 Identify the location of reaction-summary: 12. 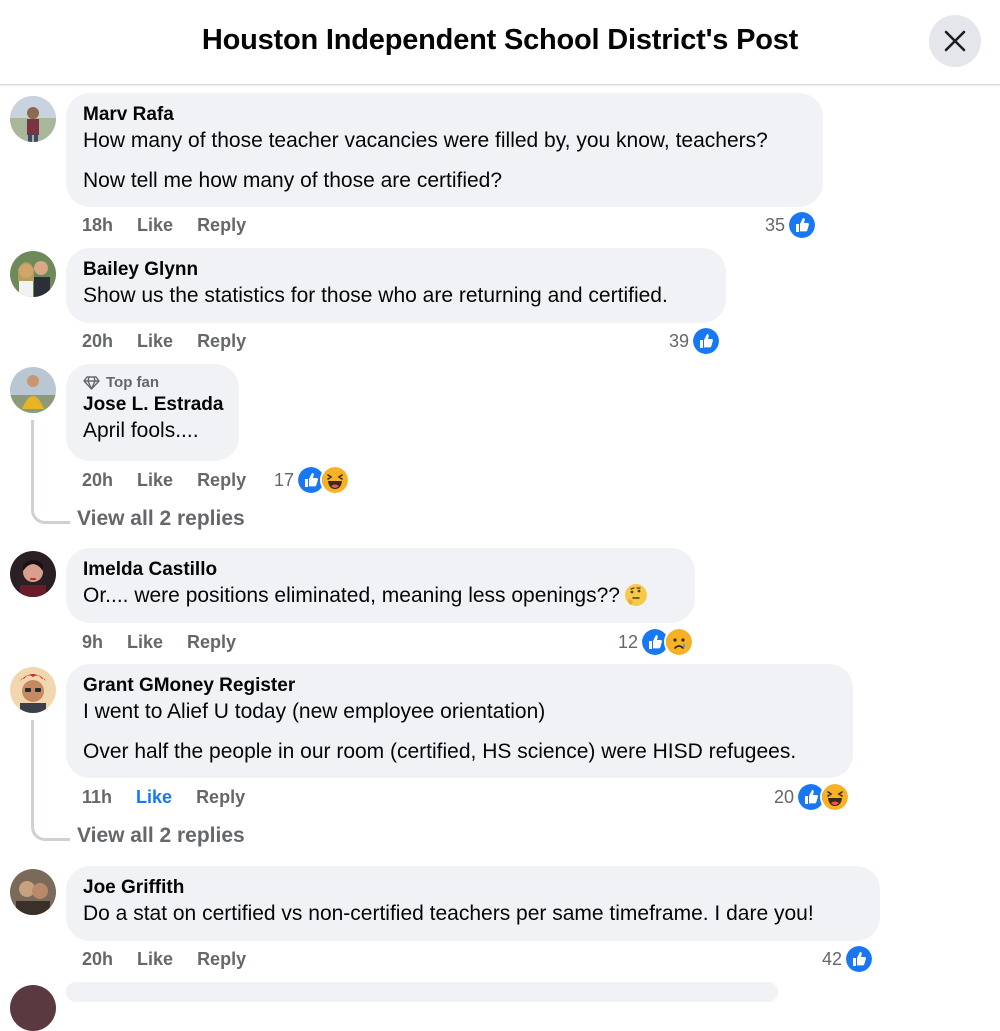
(656, 642).